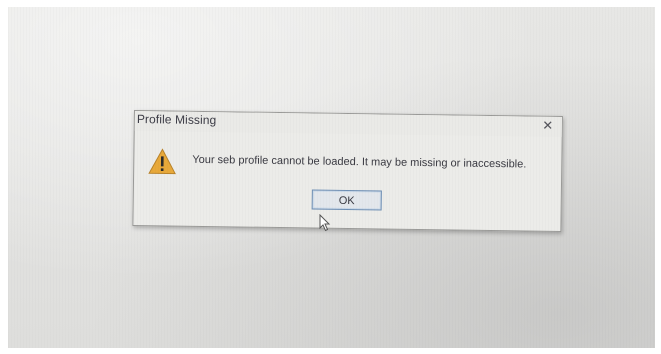 This screenshot has height=354, width=661. I want to click on mouse-cursor-icon, so click(325, 223).